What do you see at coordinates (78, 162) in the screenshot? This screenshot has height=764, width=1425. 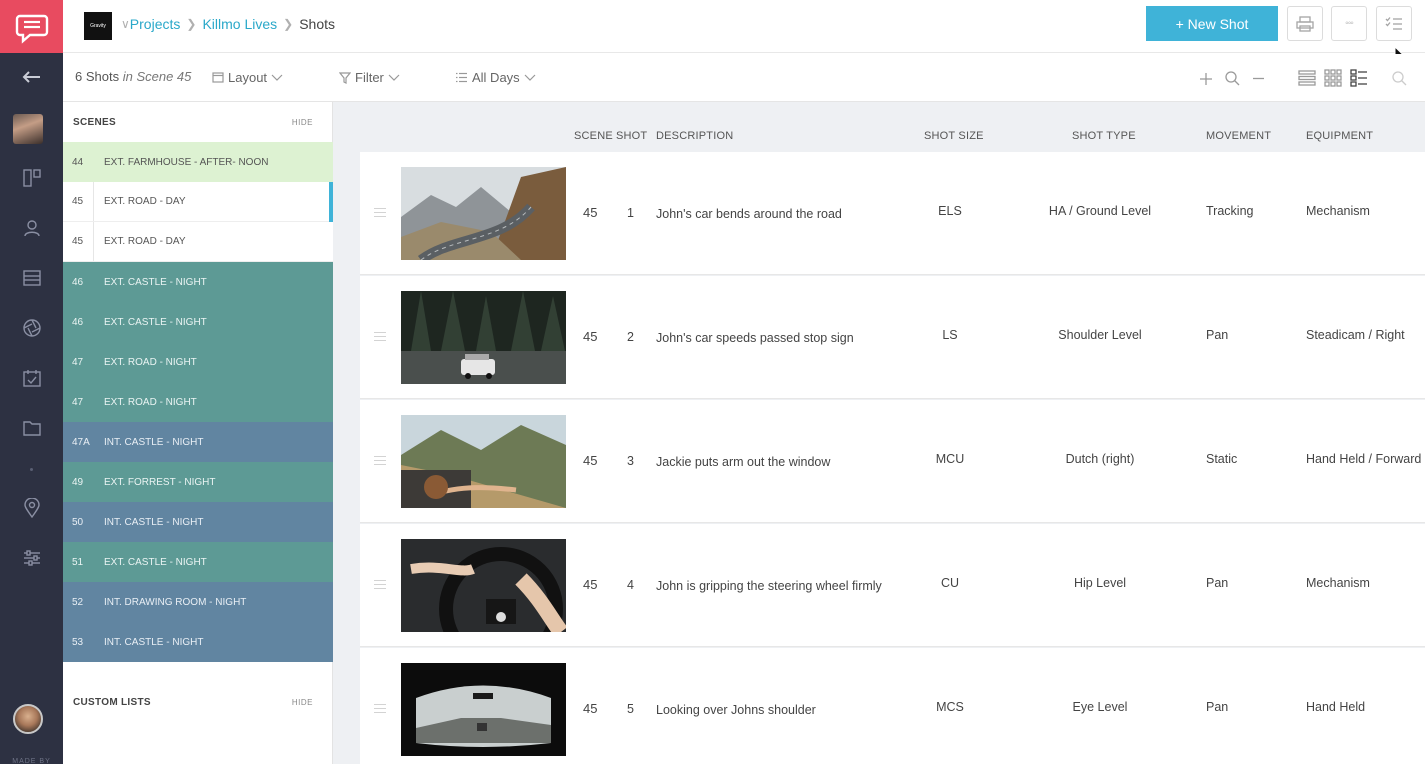 I see `scene-number: 44` at bounding box center [78, 162].